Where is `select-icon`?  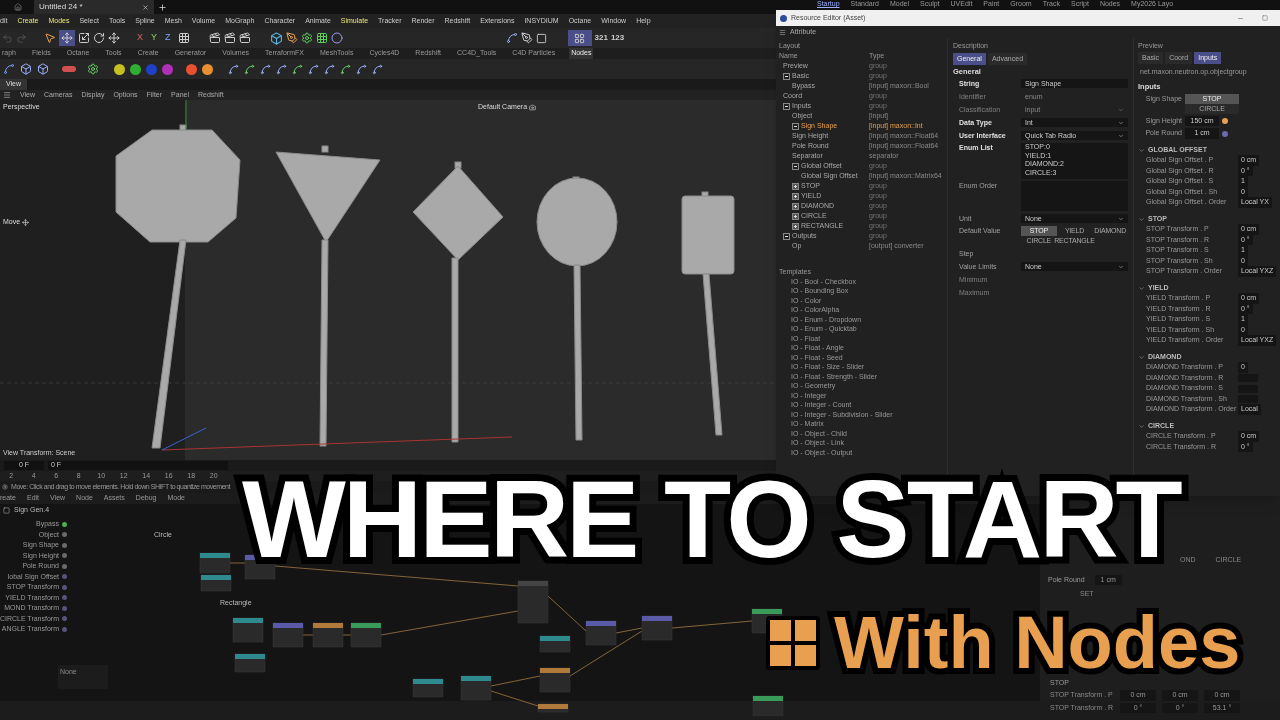 select-icon is located at coordinates (50, 38).